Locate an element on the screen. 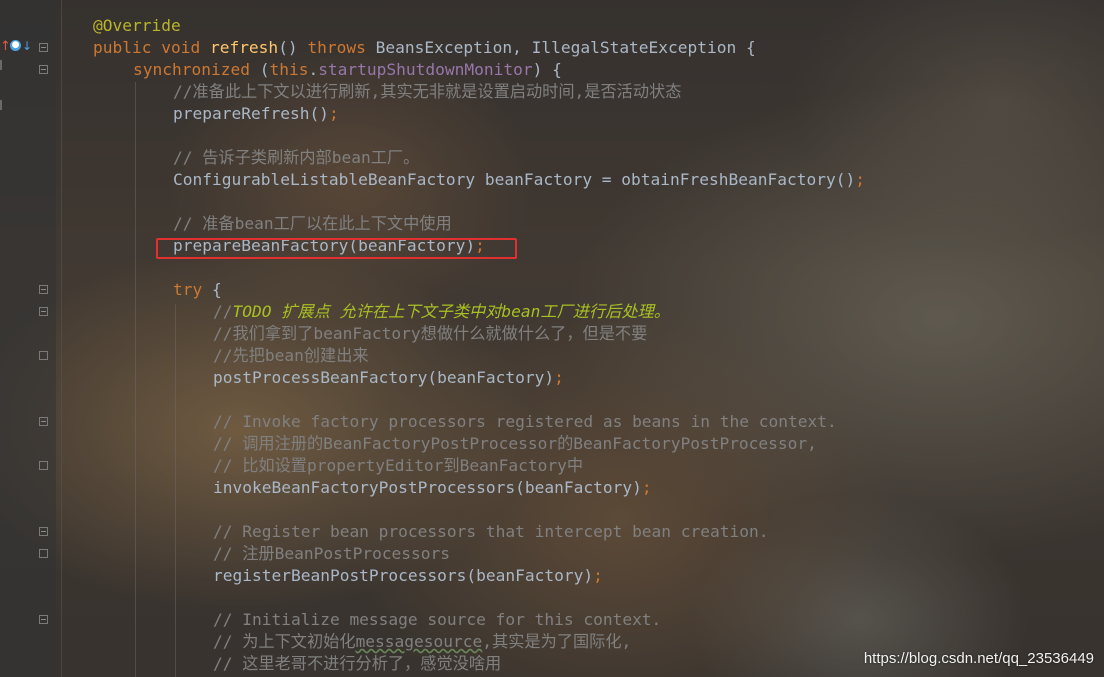 The width and height of the screenshot is (1104, 677). code-token: //先把bean创建出来 is located at coordinates (291, 355).